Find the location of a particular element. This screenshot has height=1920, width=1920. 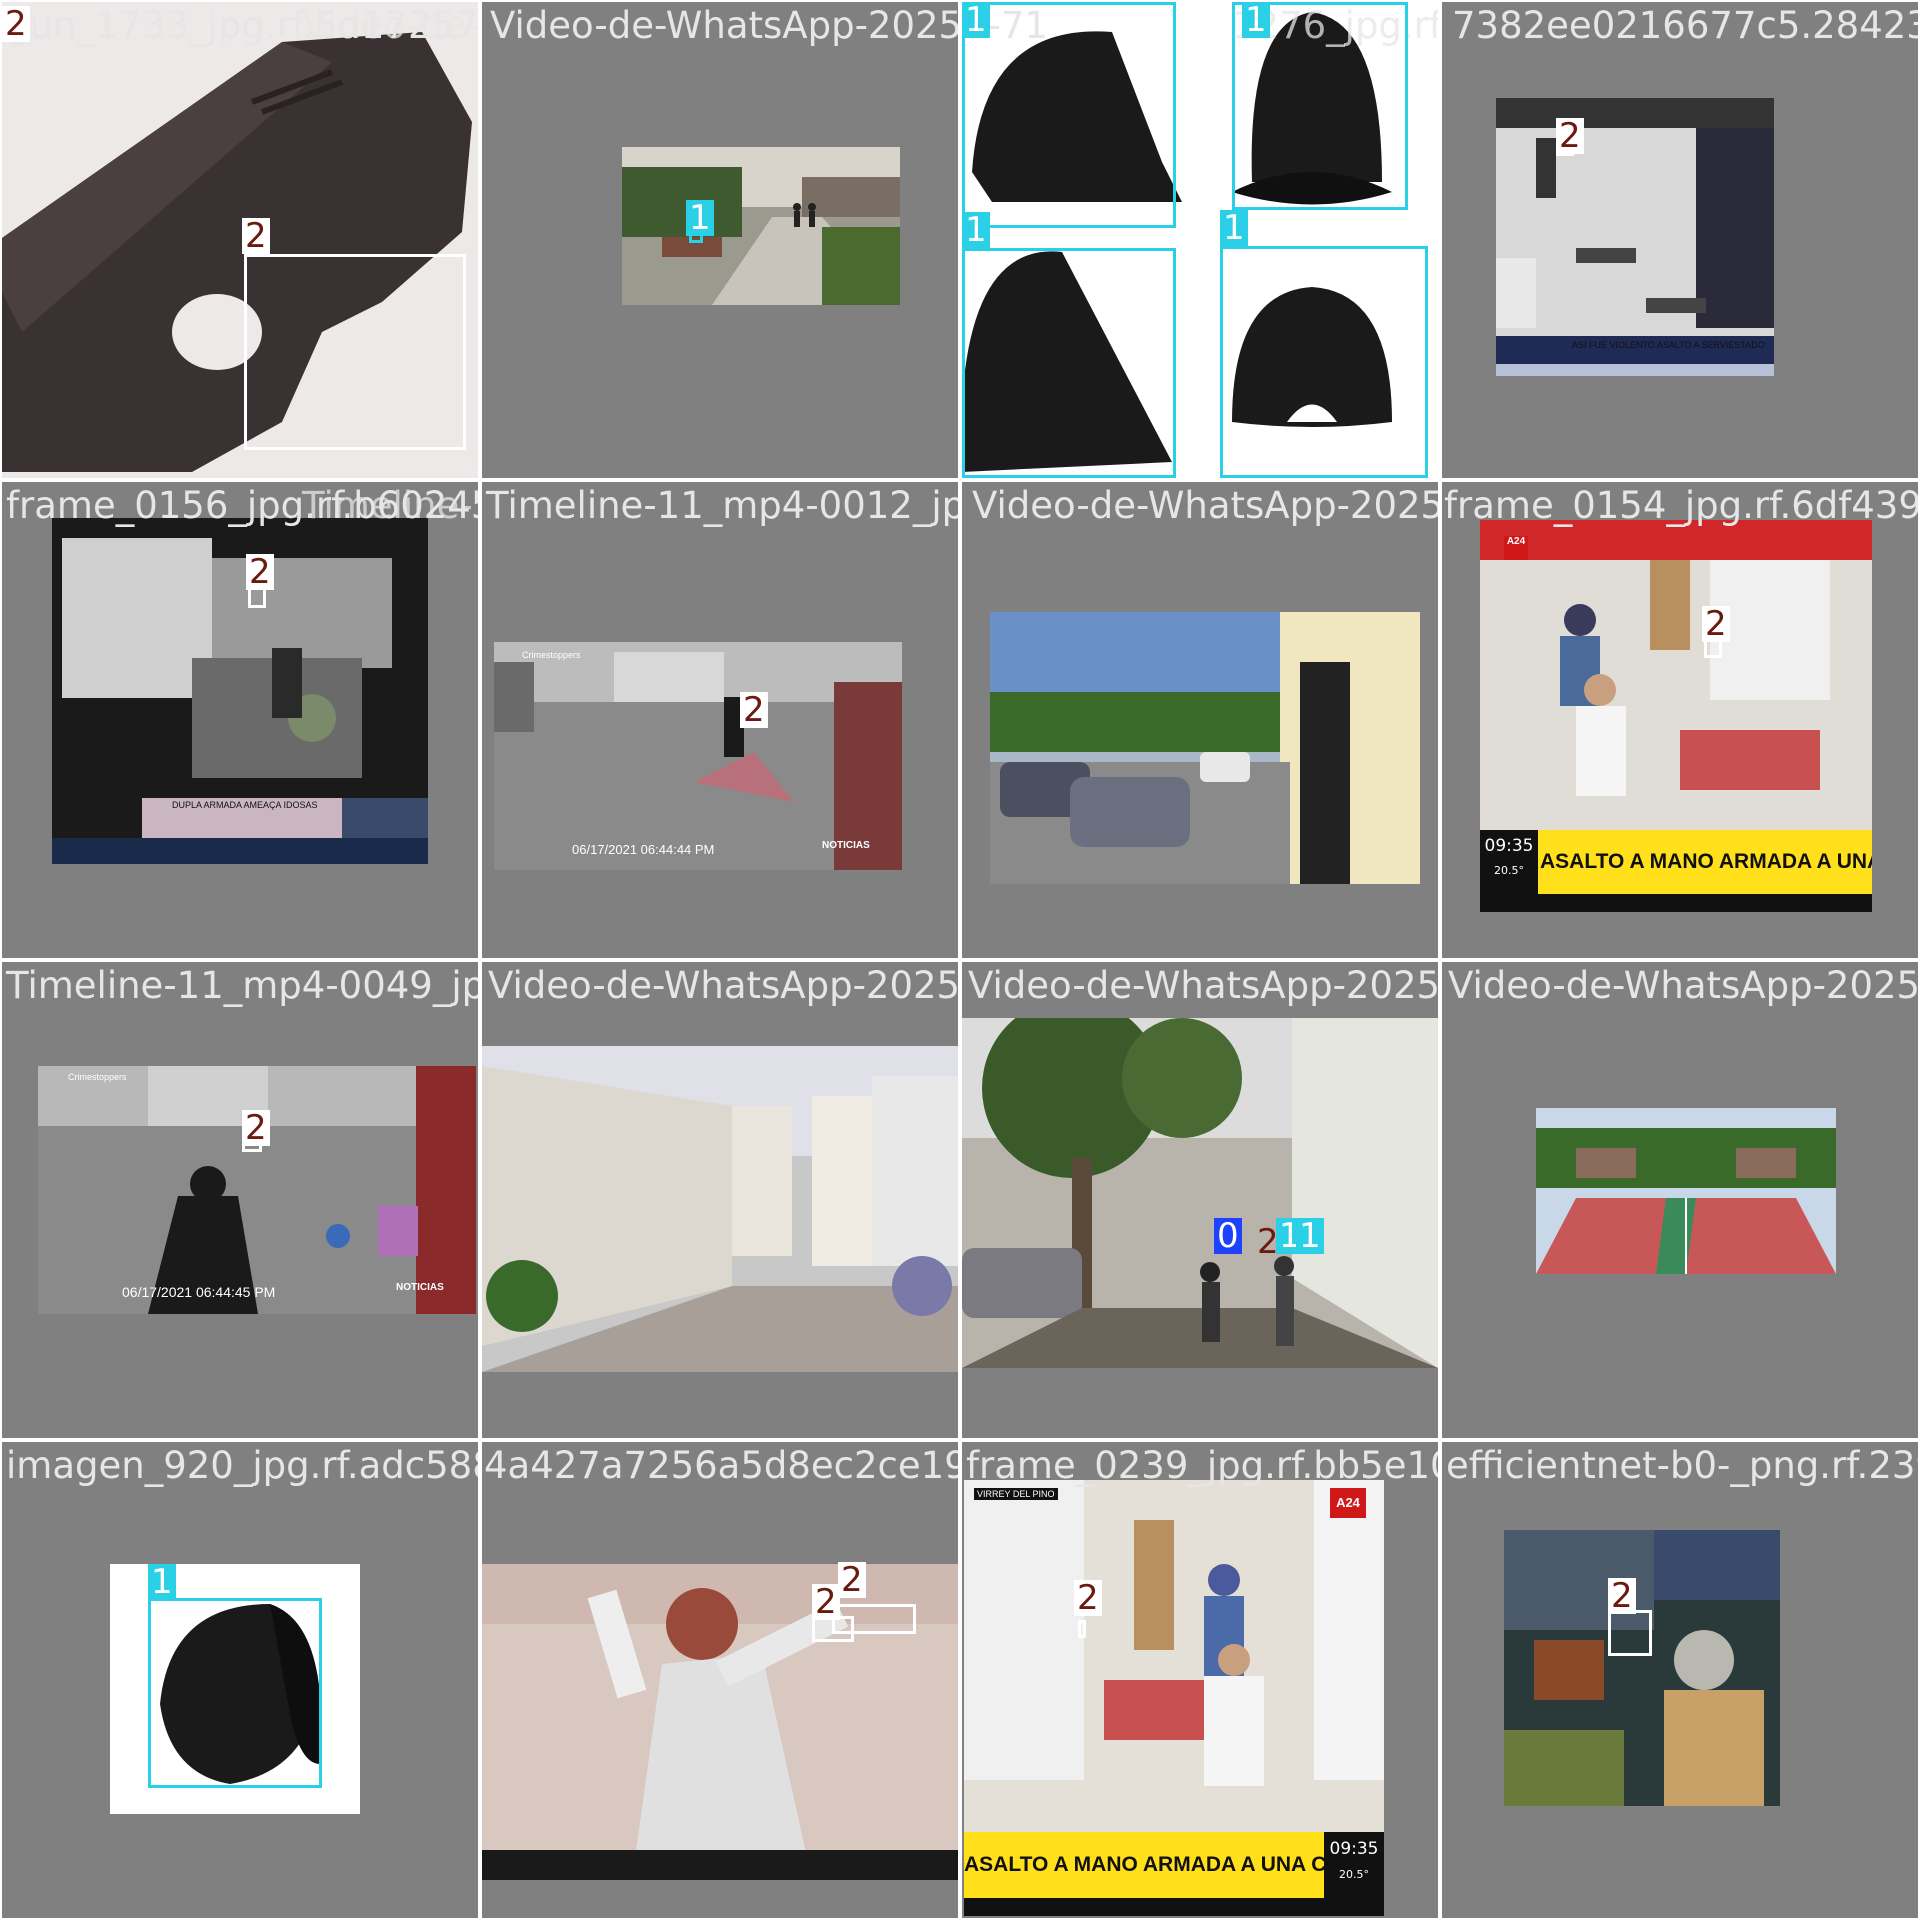

assault2-image is located at coordinates (257, 1190).